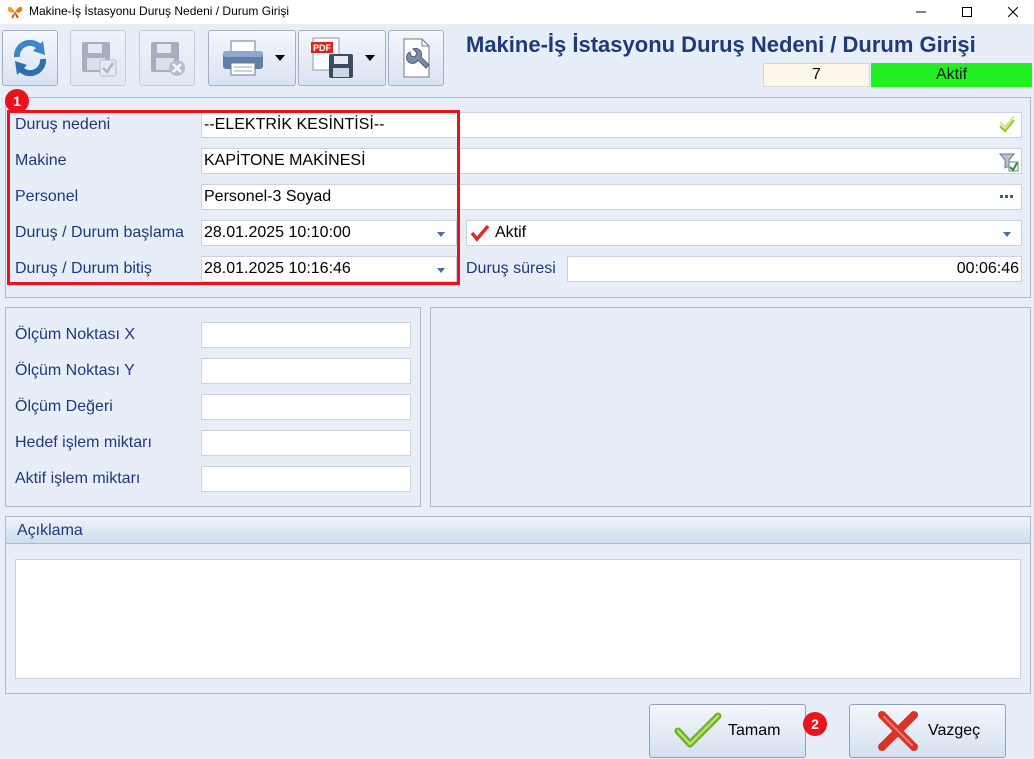  Describe the element at coordinates (611, 125) in the screenshot. I see `reason-field: --ELEKTRİK KESİNTİSİ--` at that location.